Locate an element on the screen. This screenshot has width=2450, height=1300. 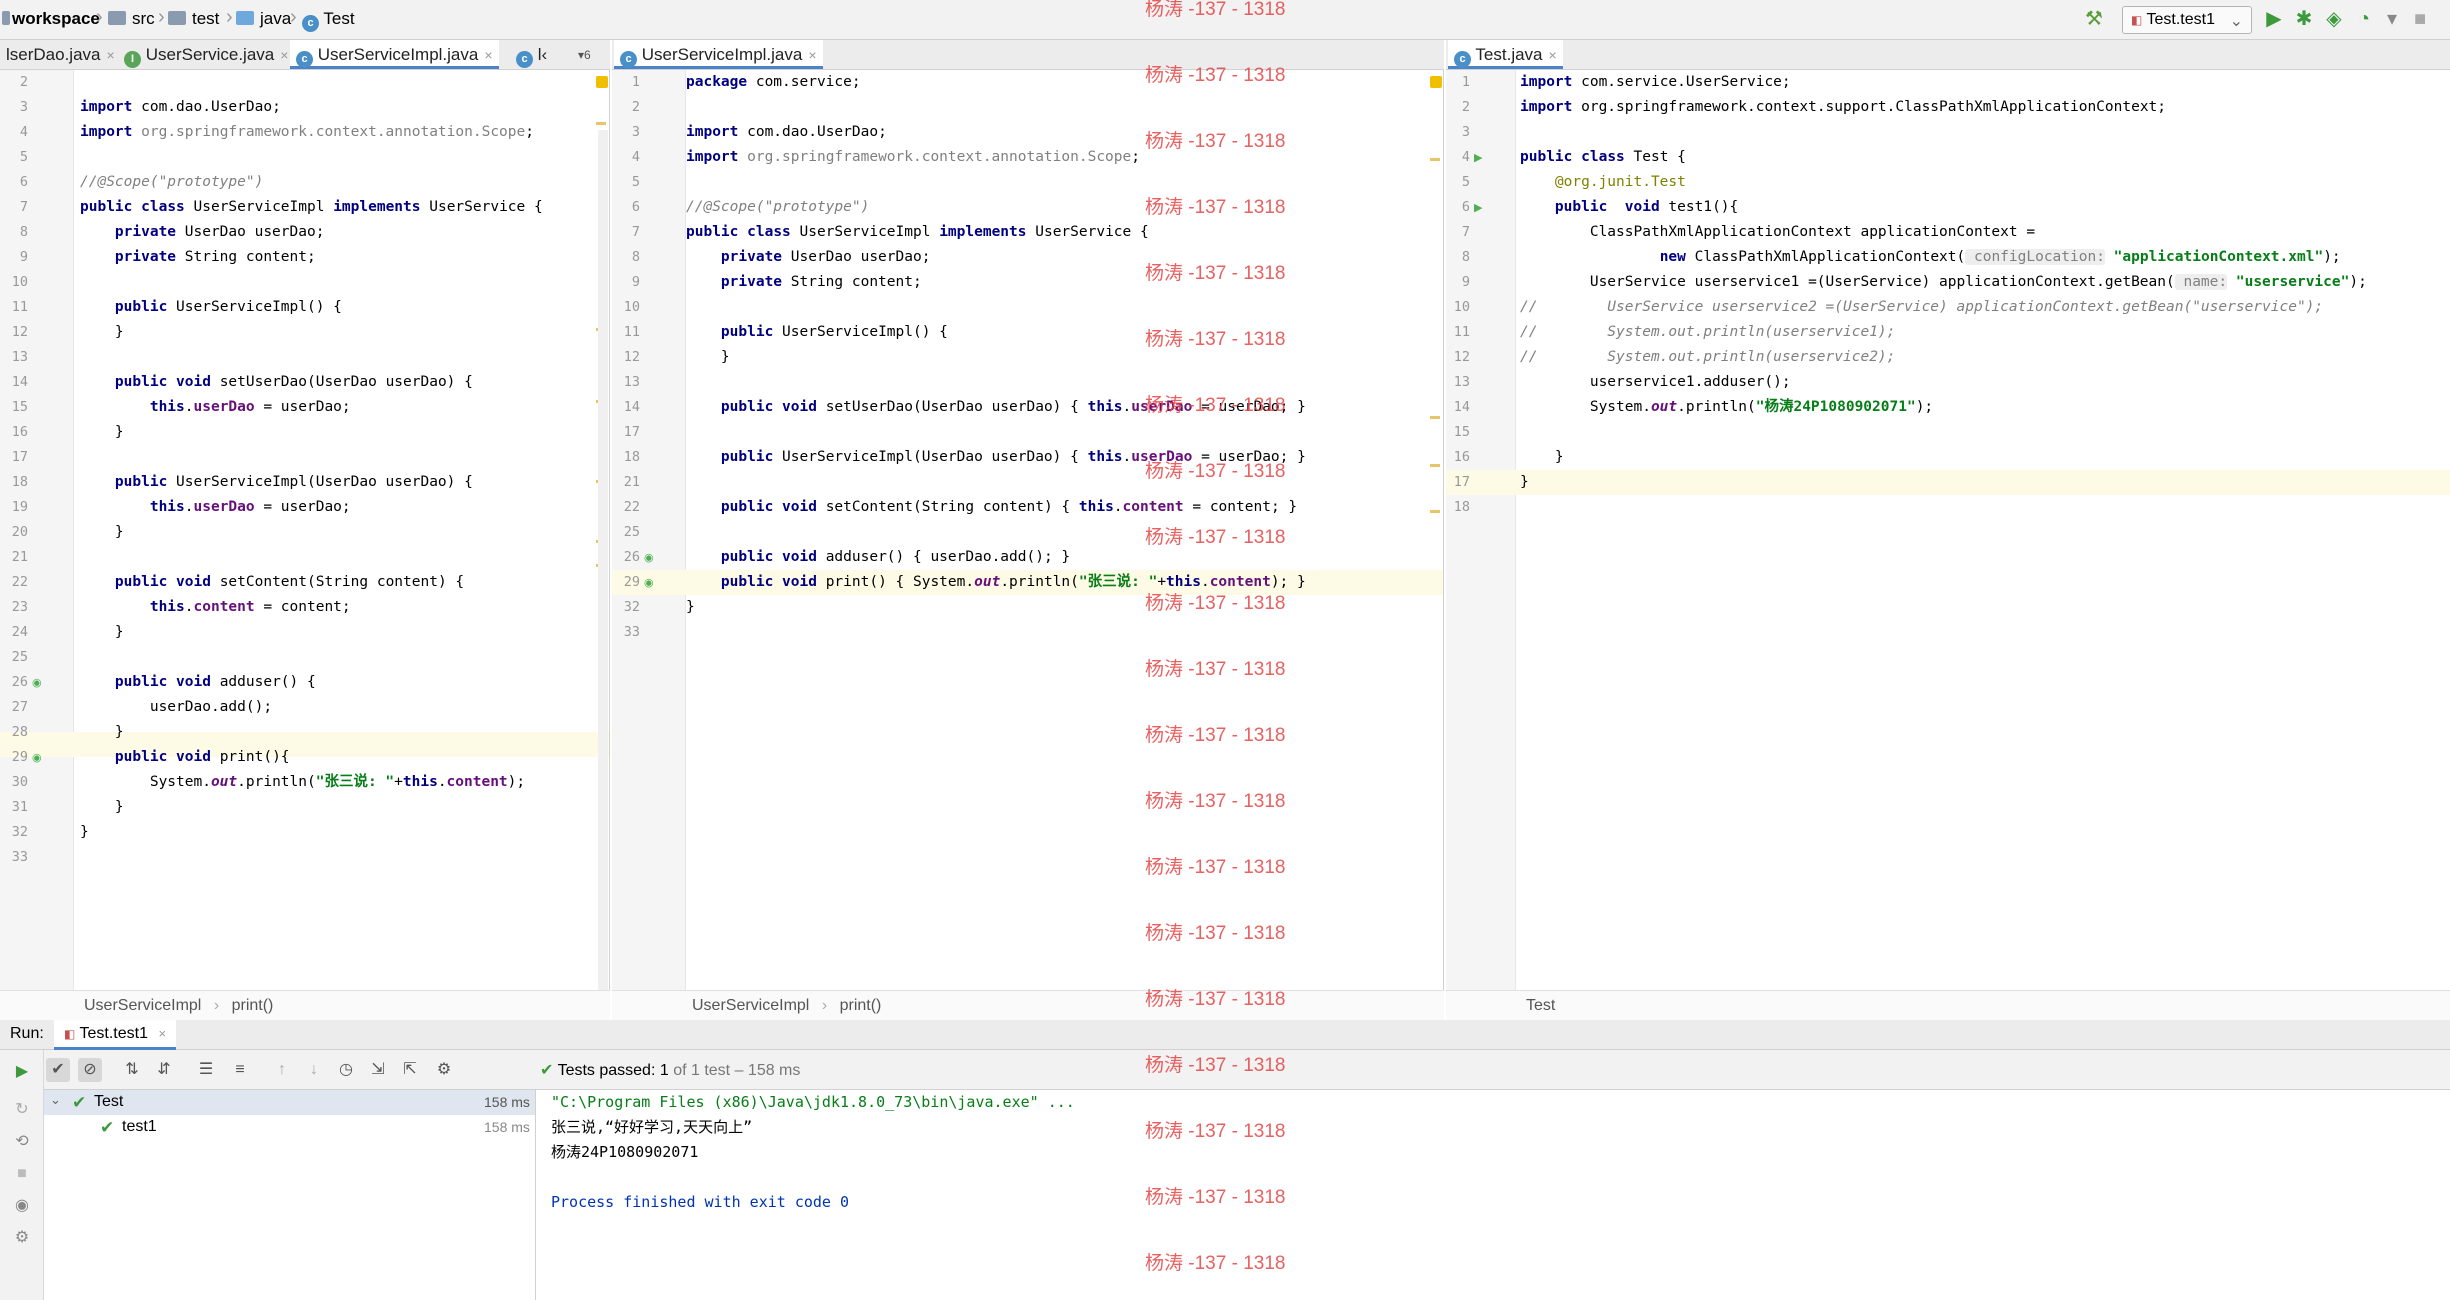
build-hammer-icon: ⚒ is located at coordinates (2094, 19).